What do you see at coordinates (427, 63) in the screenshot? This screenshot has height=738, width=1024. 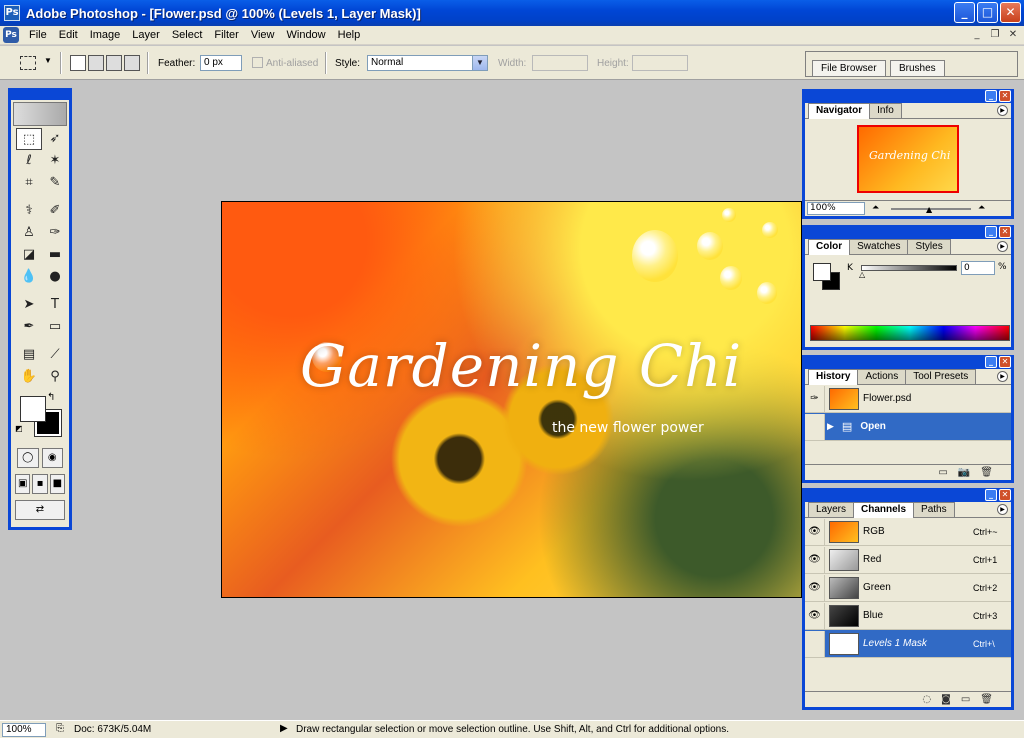 I see `style-select: Normal ▼` at bounding box center [427, 63].